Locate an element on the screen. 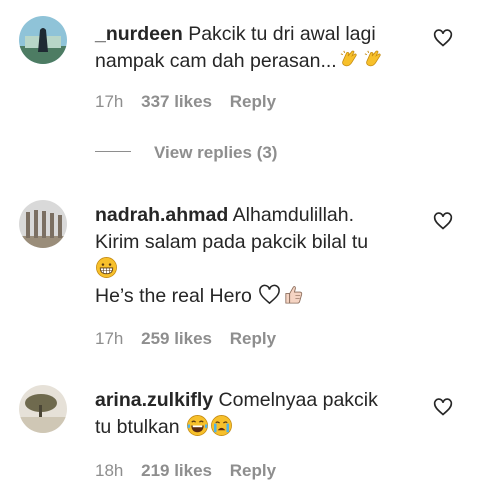 Image resolution: width=480 pixels, height=486 pixels. comment-text: tu btulkan is located at coordinates (137, 427).